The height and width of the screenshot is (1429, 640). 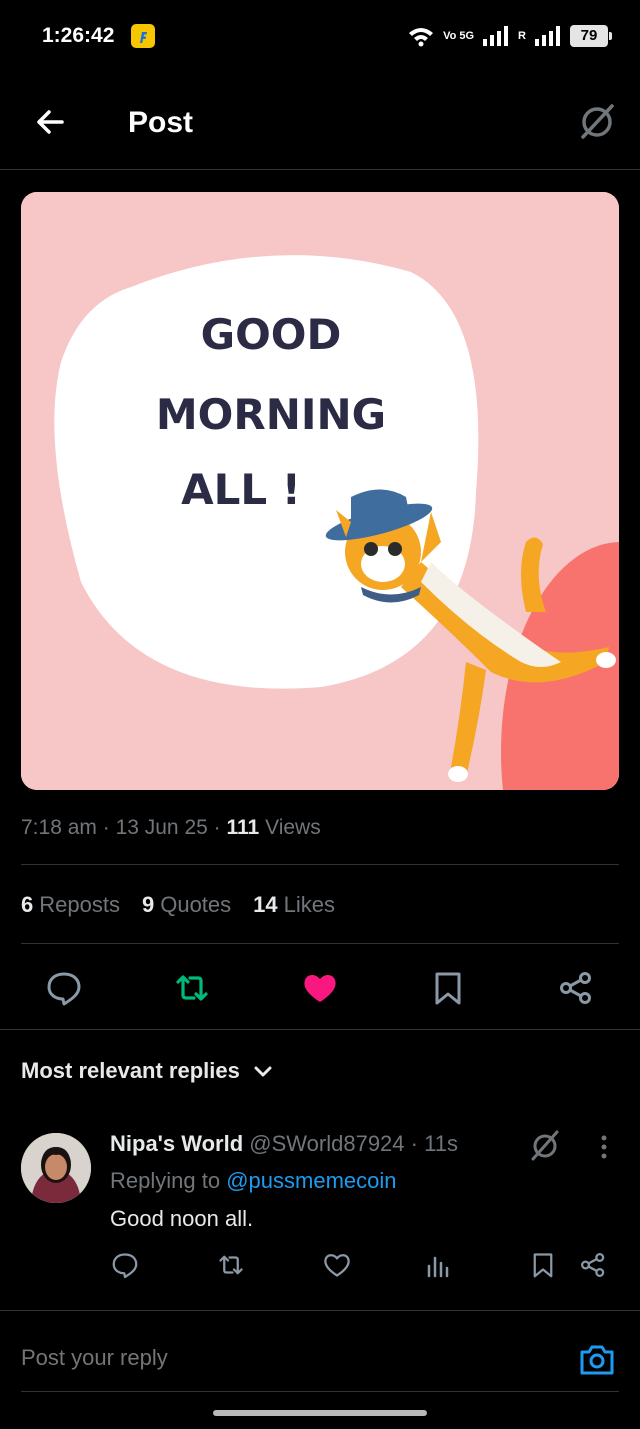 I want to click on reply-input, so click(x=261, y=1358).